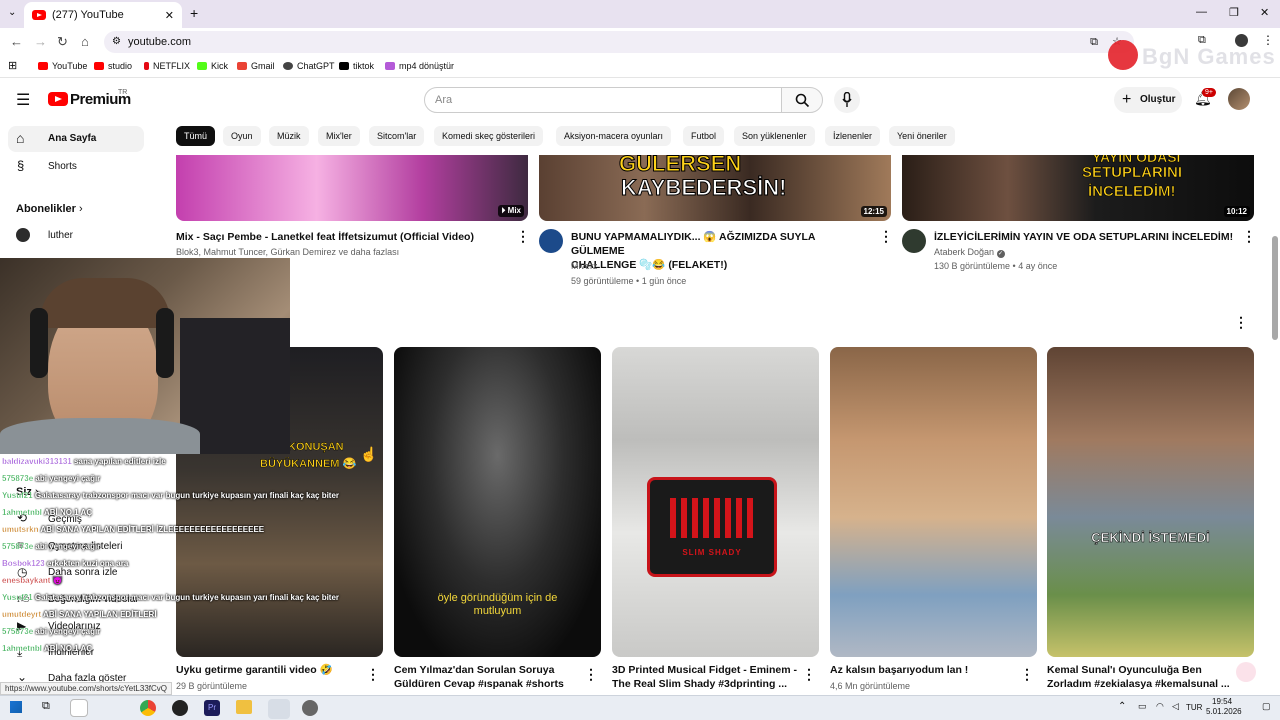 The height and width of the screenshot is (720, 1280). Describe the element at coordinates (12, 12) in the screenshot. I see `tab-search-chevron-icon: ⌄` at that location.